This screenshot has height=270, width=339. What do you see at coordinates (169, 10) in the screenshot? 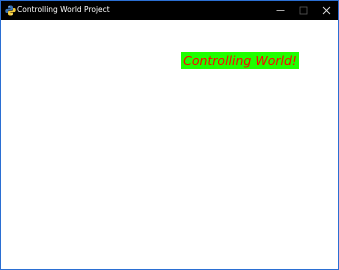
I see `title-bar: Controlling World Project` at bounding box center [169, 10].